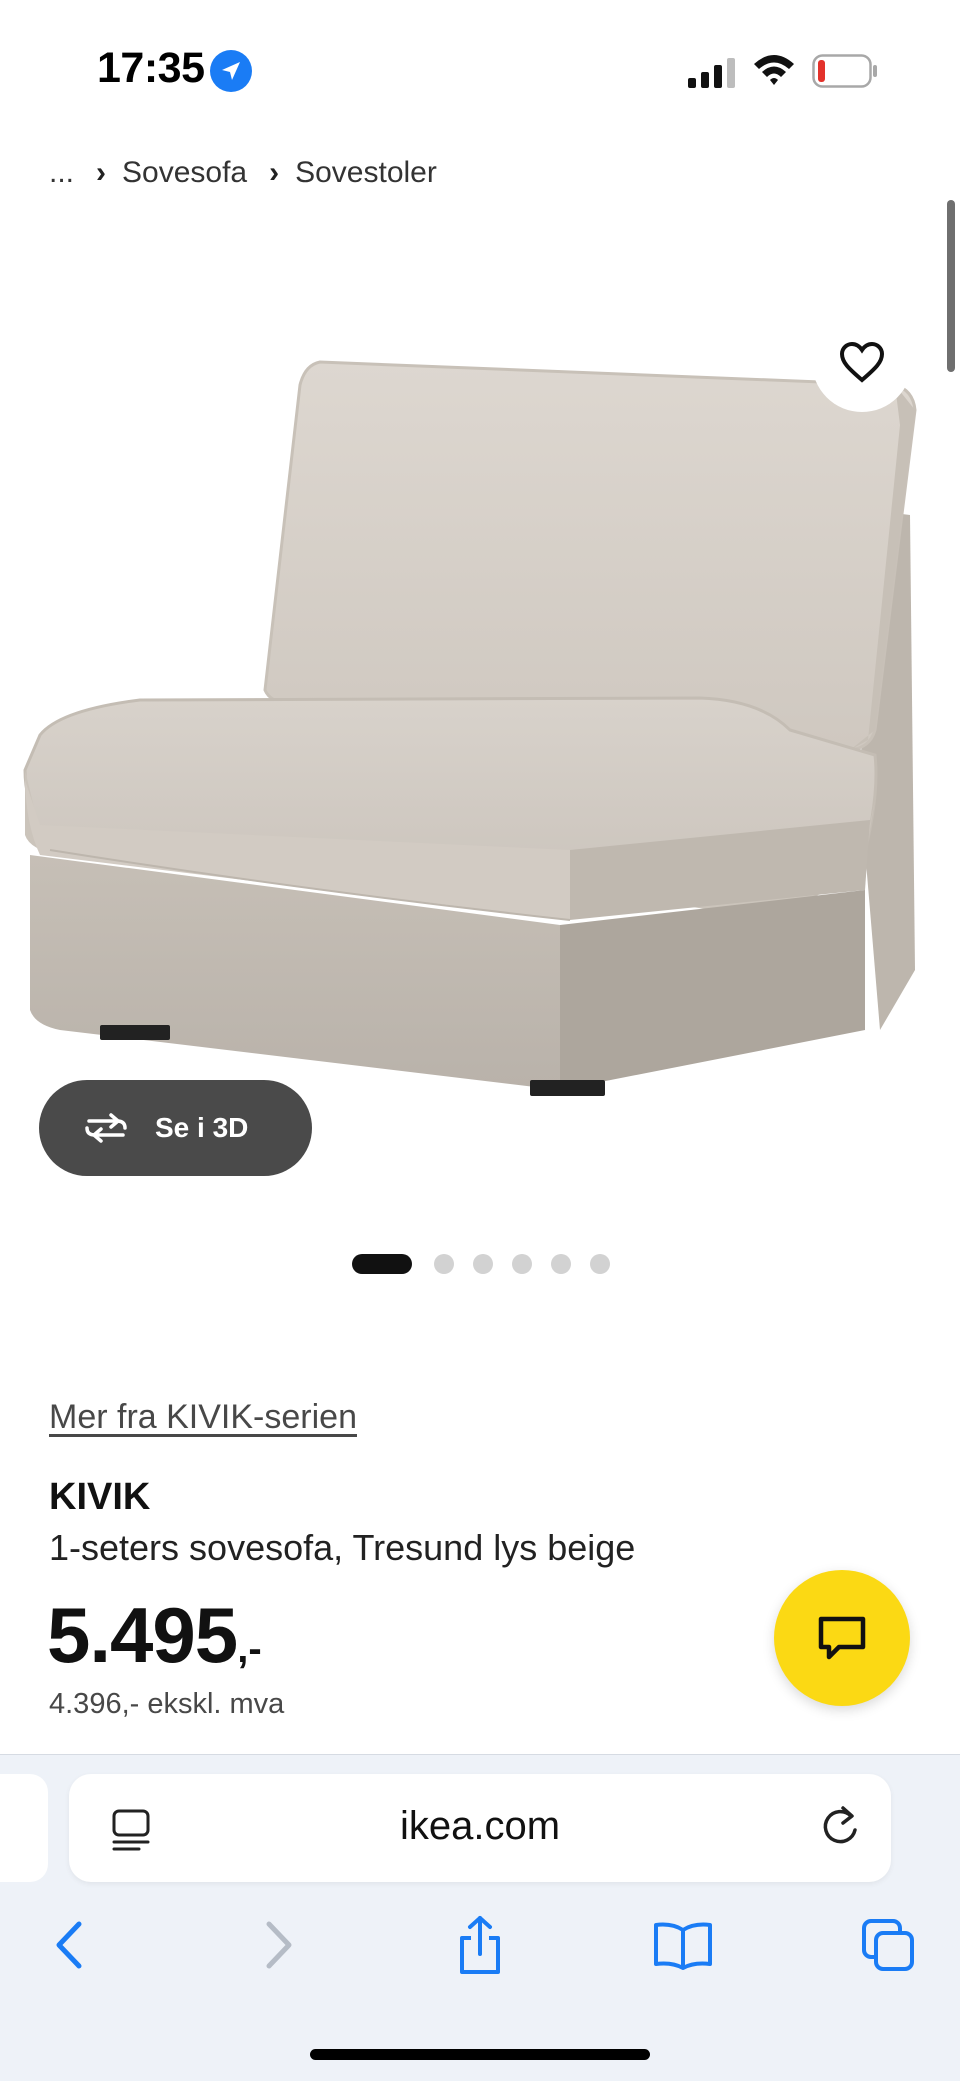  I want to click on favorite-button, so click(862, 362).